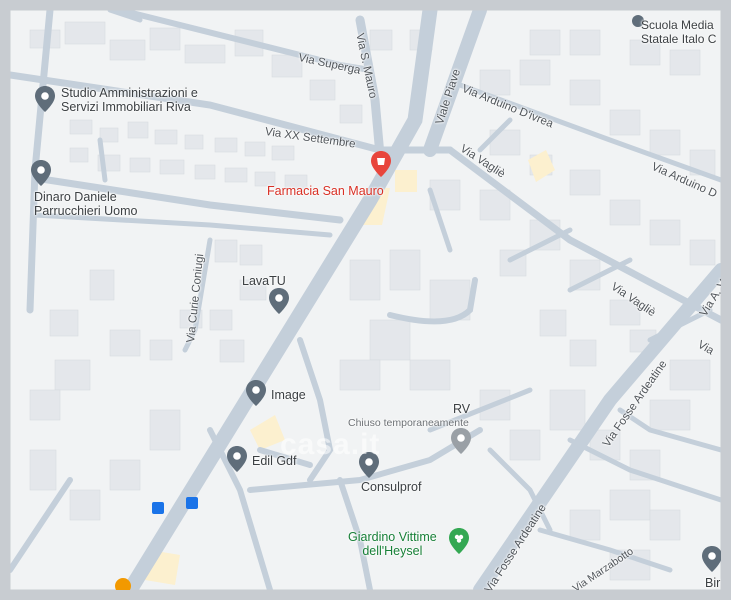 The image size is (731, 600). What do you see at coordinates (288, 395) in the screenshot?
I see `poi-image-label: Image` at bounding box center [288, 395].